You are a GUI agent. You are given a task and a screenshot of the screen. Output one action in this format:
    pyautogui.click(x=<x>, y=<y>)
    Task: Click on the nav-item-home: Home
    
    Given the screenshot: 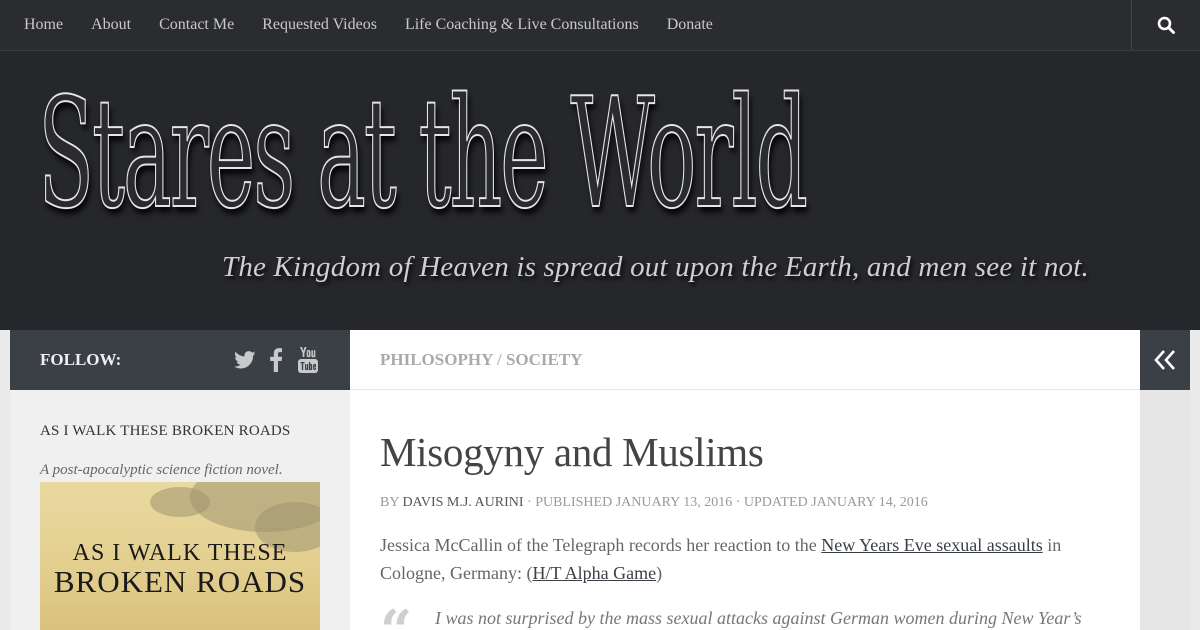 What is the action you would take?
    pyautogui.click(x=43, y=25)
    